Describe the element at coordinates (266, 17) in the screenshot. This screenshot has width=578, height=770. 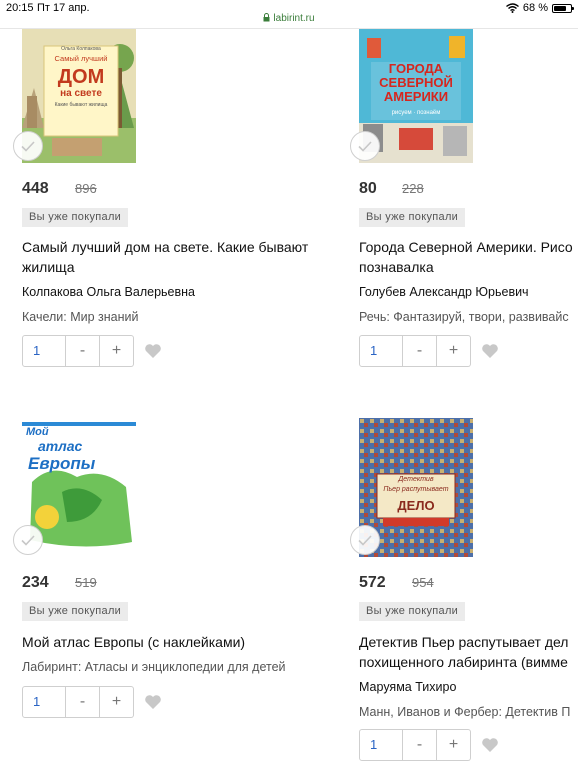
I see `lock-icon` at that location.